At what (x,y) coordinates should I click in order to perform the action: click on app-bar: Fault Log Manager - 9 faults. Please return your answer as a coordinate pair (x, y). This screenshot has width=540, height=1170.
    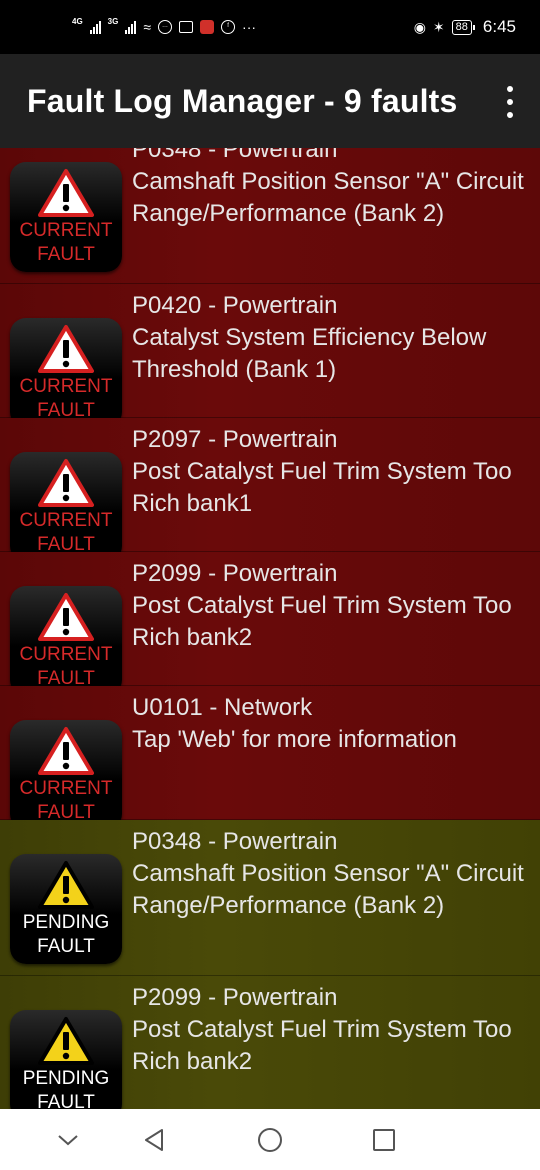
    Looking at the image, I should click on (270, 101).